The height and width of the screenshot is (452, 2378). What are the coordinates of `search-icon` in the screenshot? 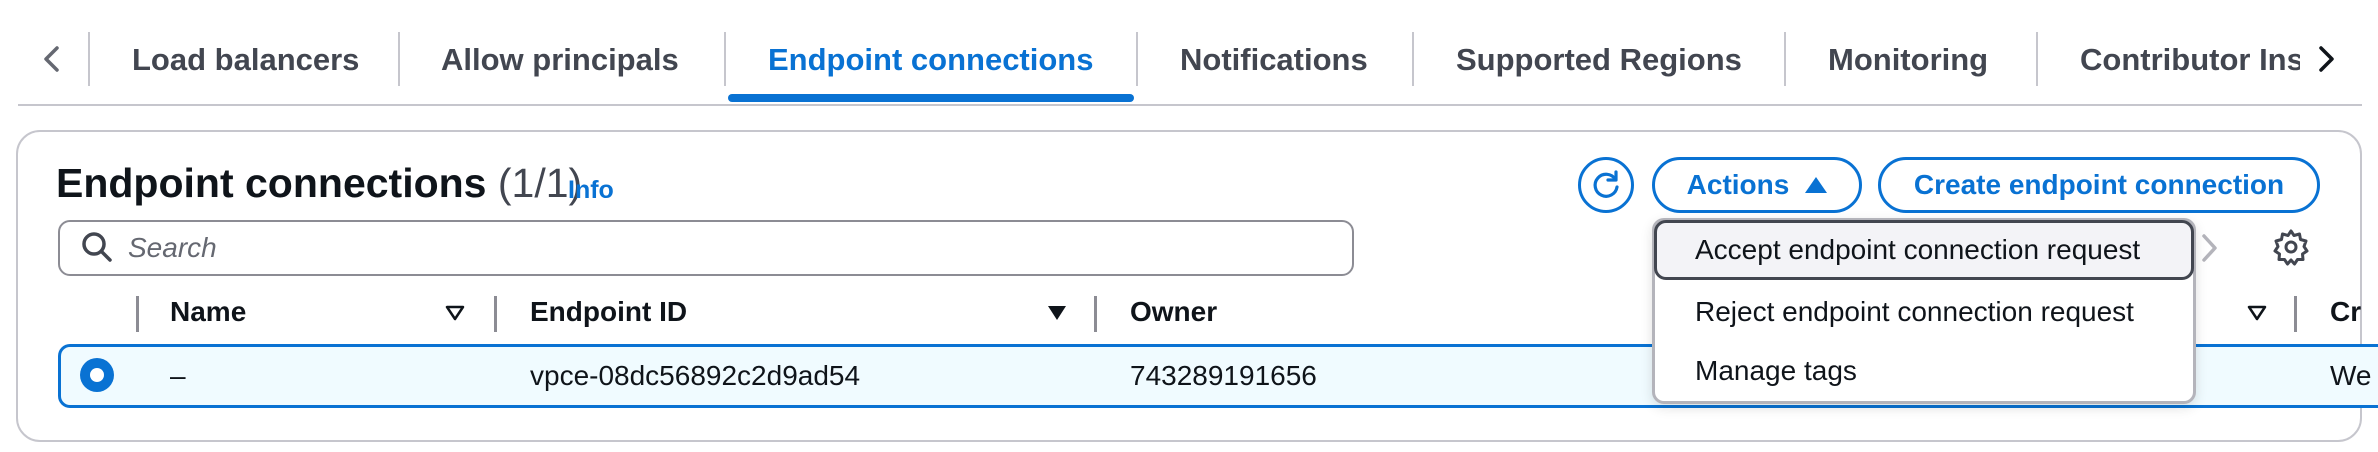 It's located at (97, 247).